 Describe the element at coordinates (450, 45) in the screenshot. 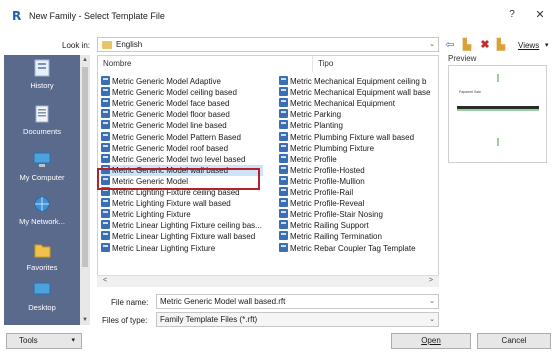

I see `back-arrow-icon: ⇦` at that location.